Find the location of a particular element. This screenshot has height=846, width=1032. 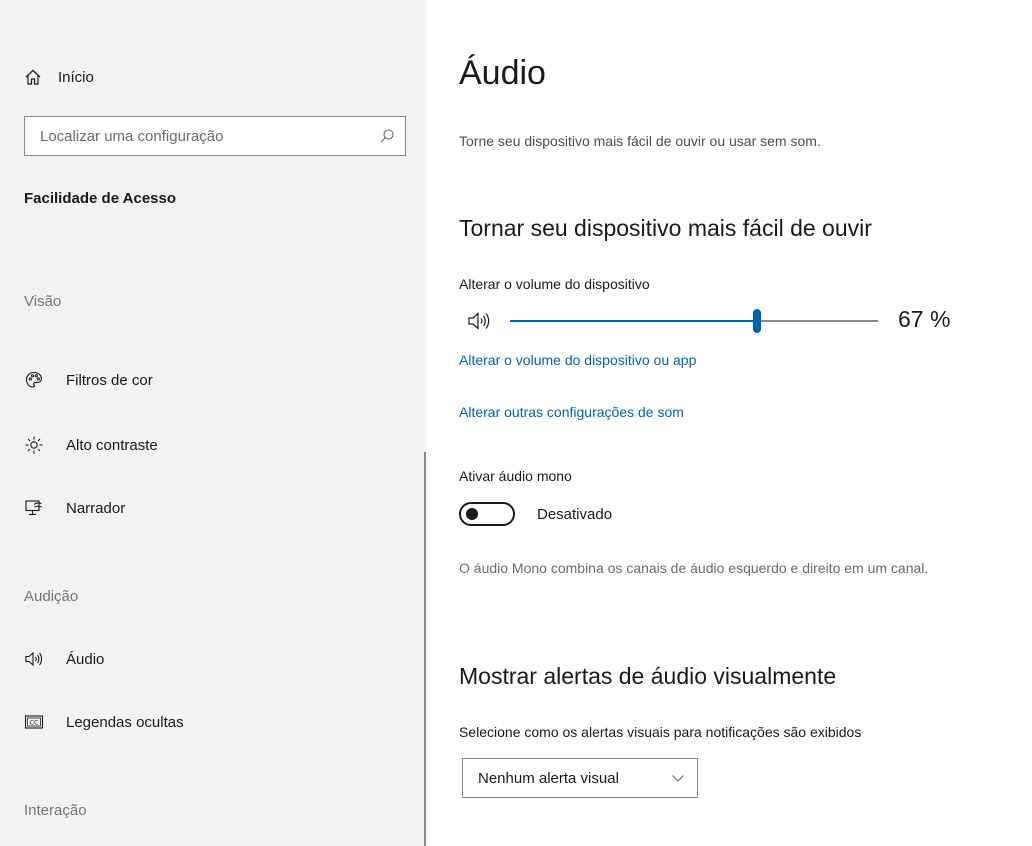

app-volume-link: Alterar o volume do dispositivo ou app is located at coordinates (577, 360).